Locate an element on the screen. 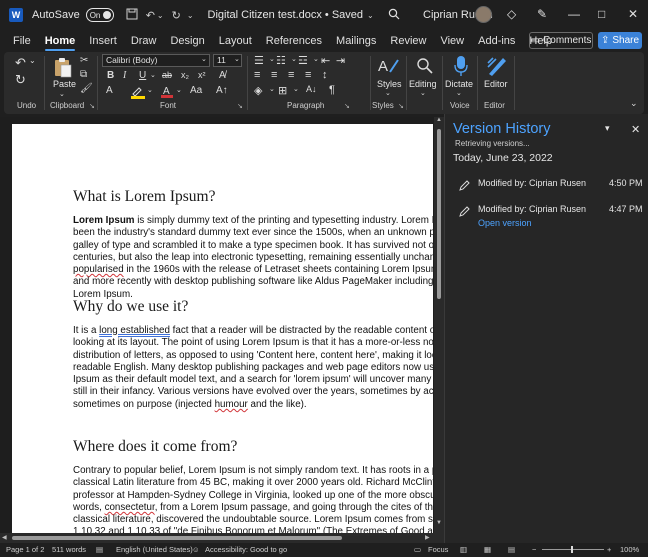  microphone-icon is located at coordinates (461, 67).